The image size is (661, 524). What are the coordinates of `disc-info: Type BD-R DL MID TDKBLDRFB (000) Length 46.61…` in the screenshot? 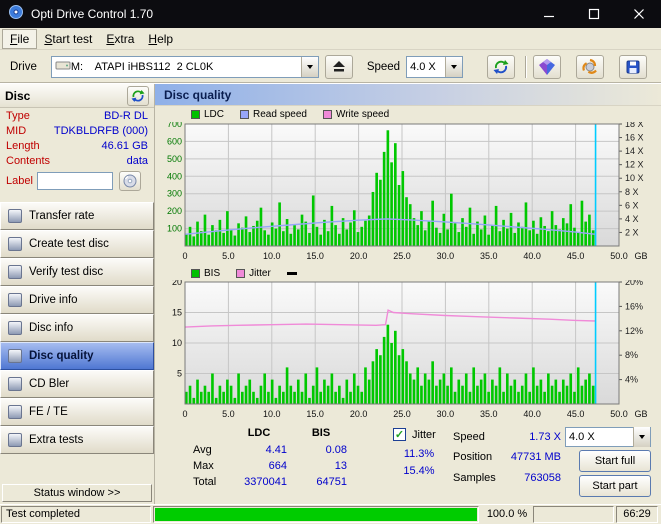 It's located at (77, 138).